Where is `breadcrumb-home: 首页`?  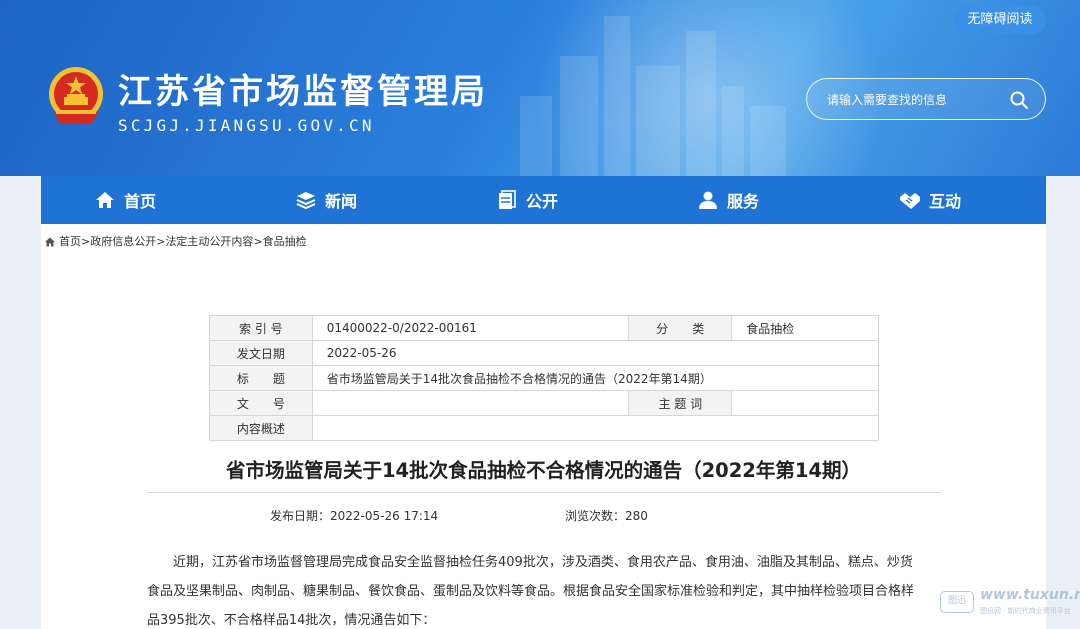
breadcrumb-home: 首页 is located at coordinates (70, 241).